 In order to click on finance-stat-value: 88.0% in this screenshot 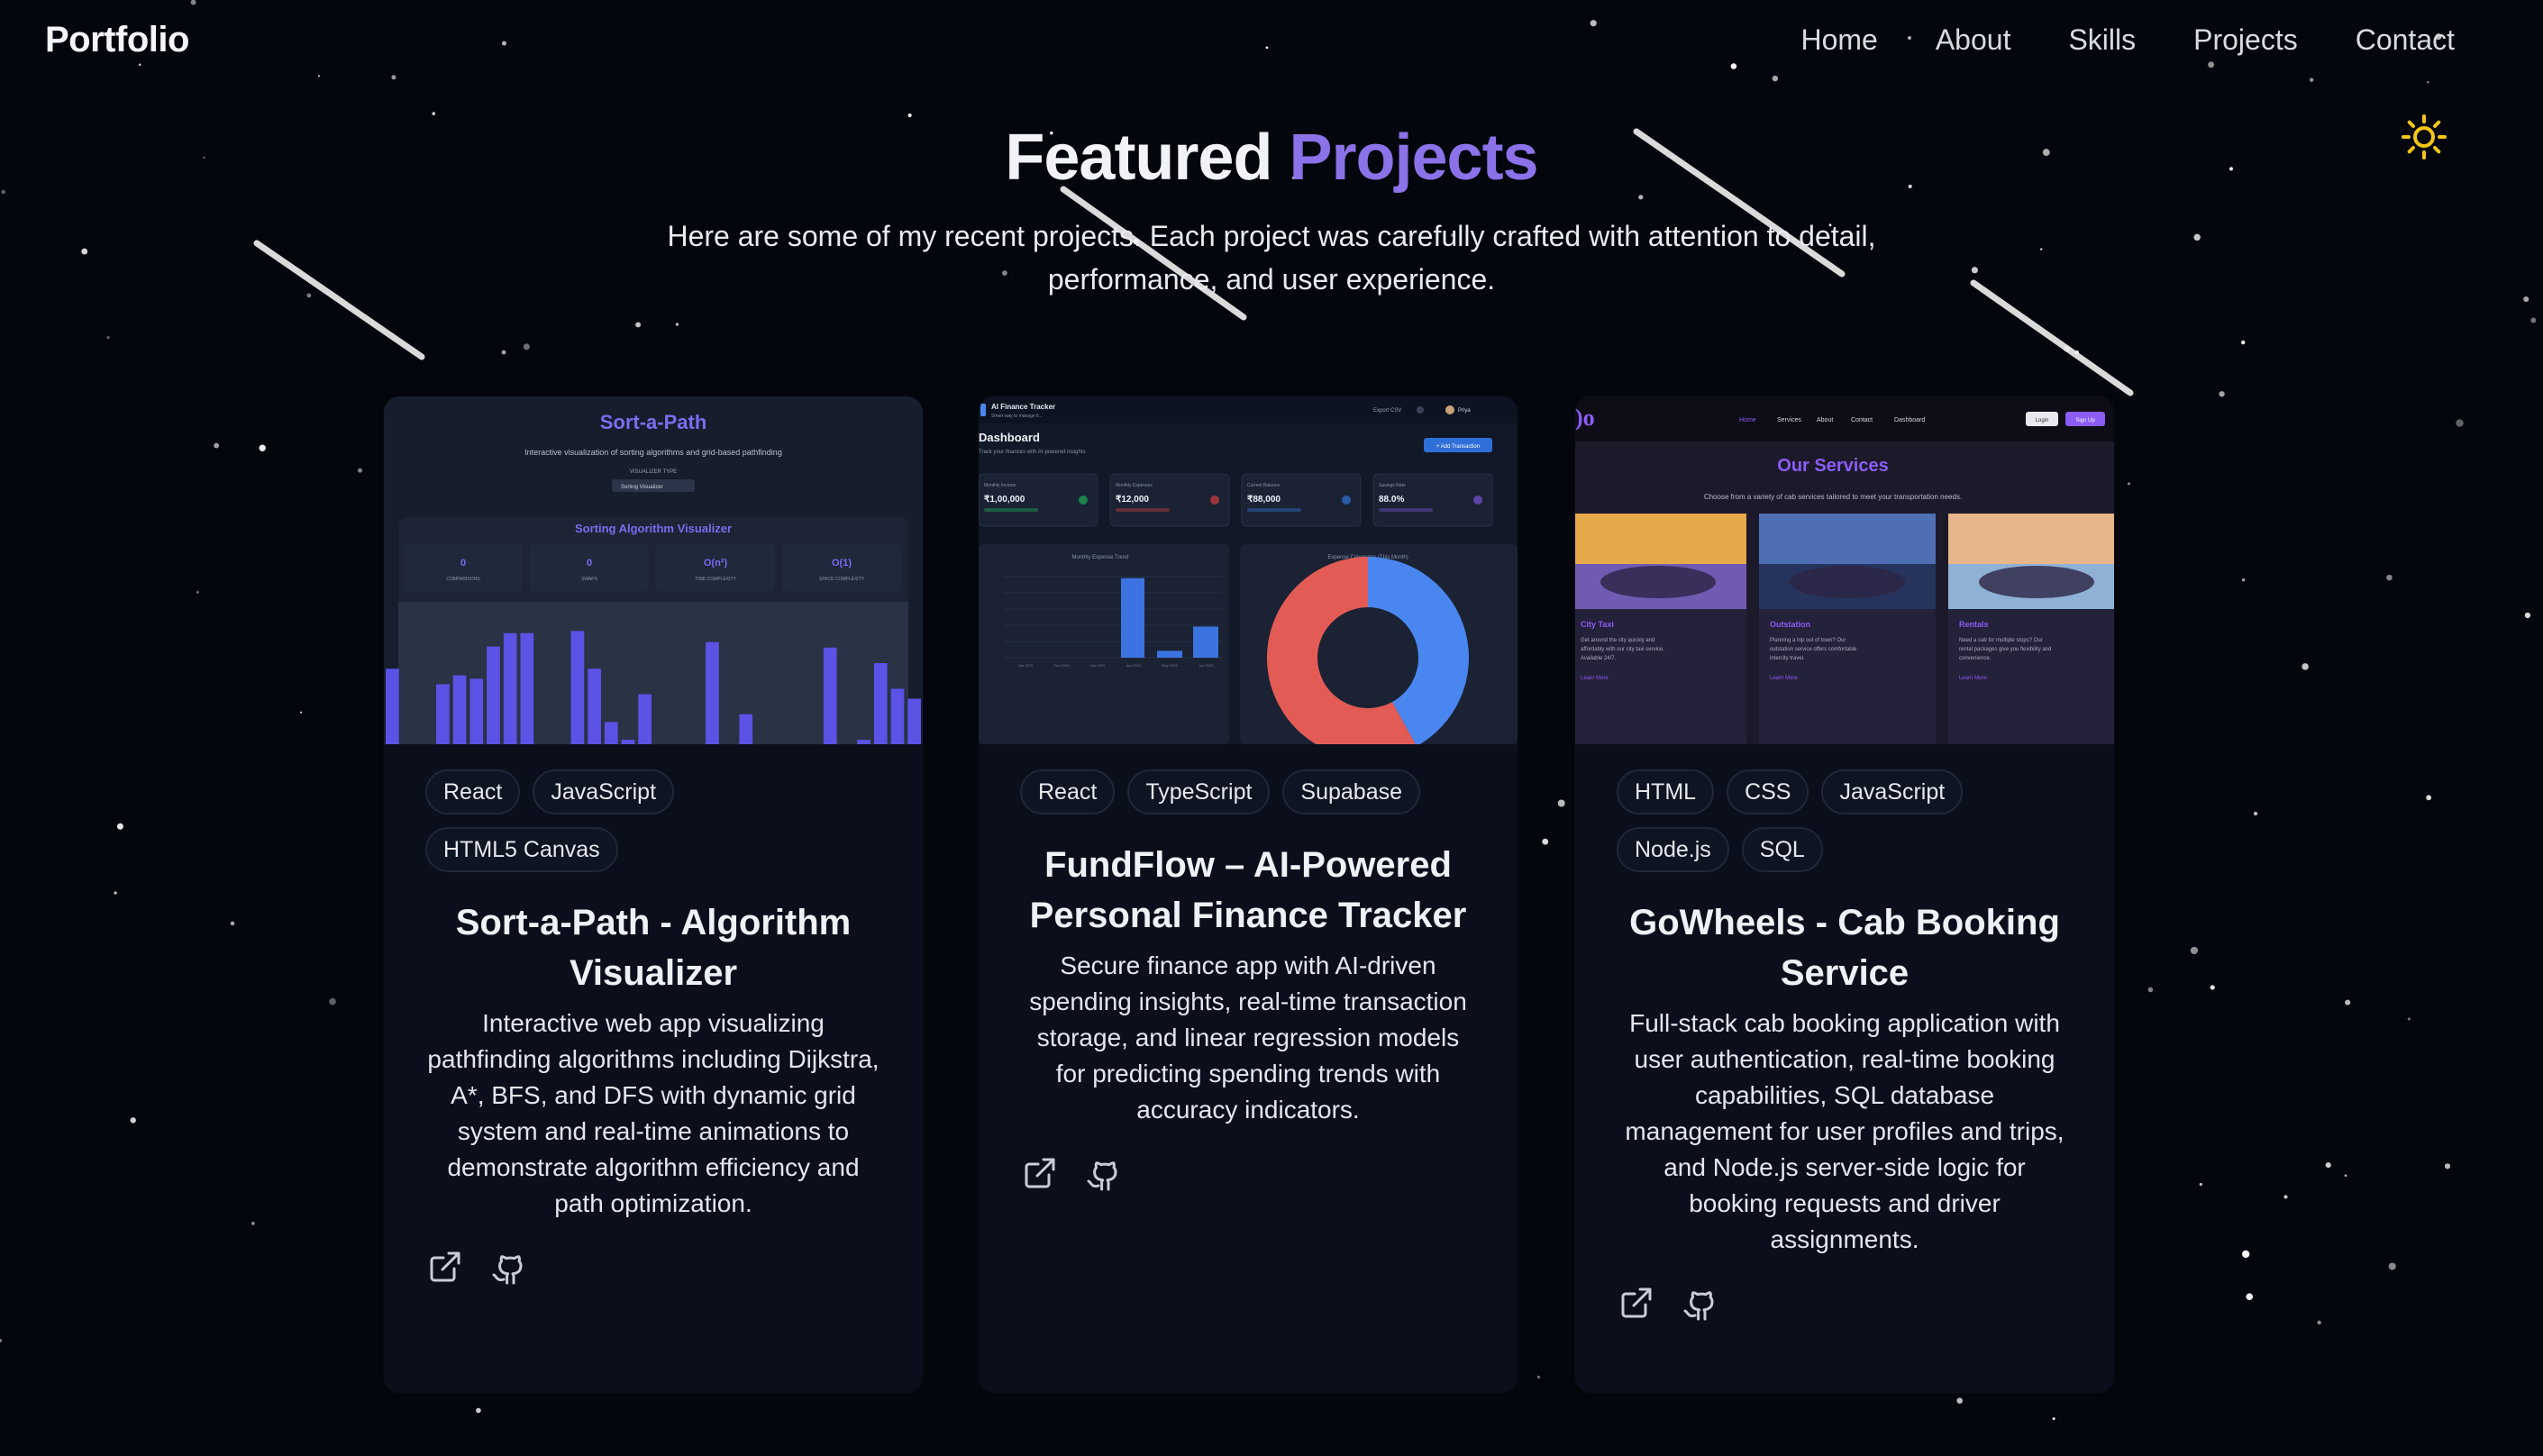, I will do `click(1391, 500)`.